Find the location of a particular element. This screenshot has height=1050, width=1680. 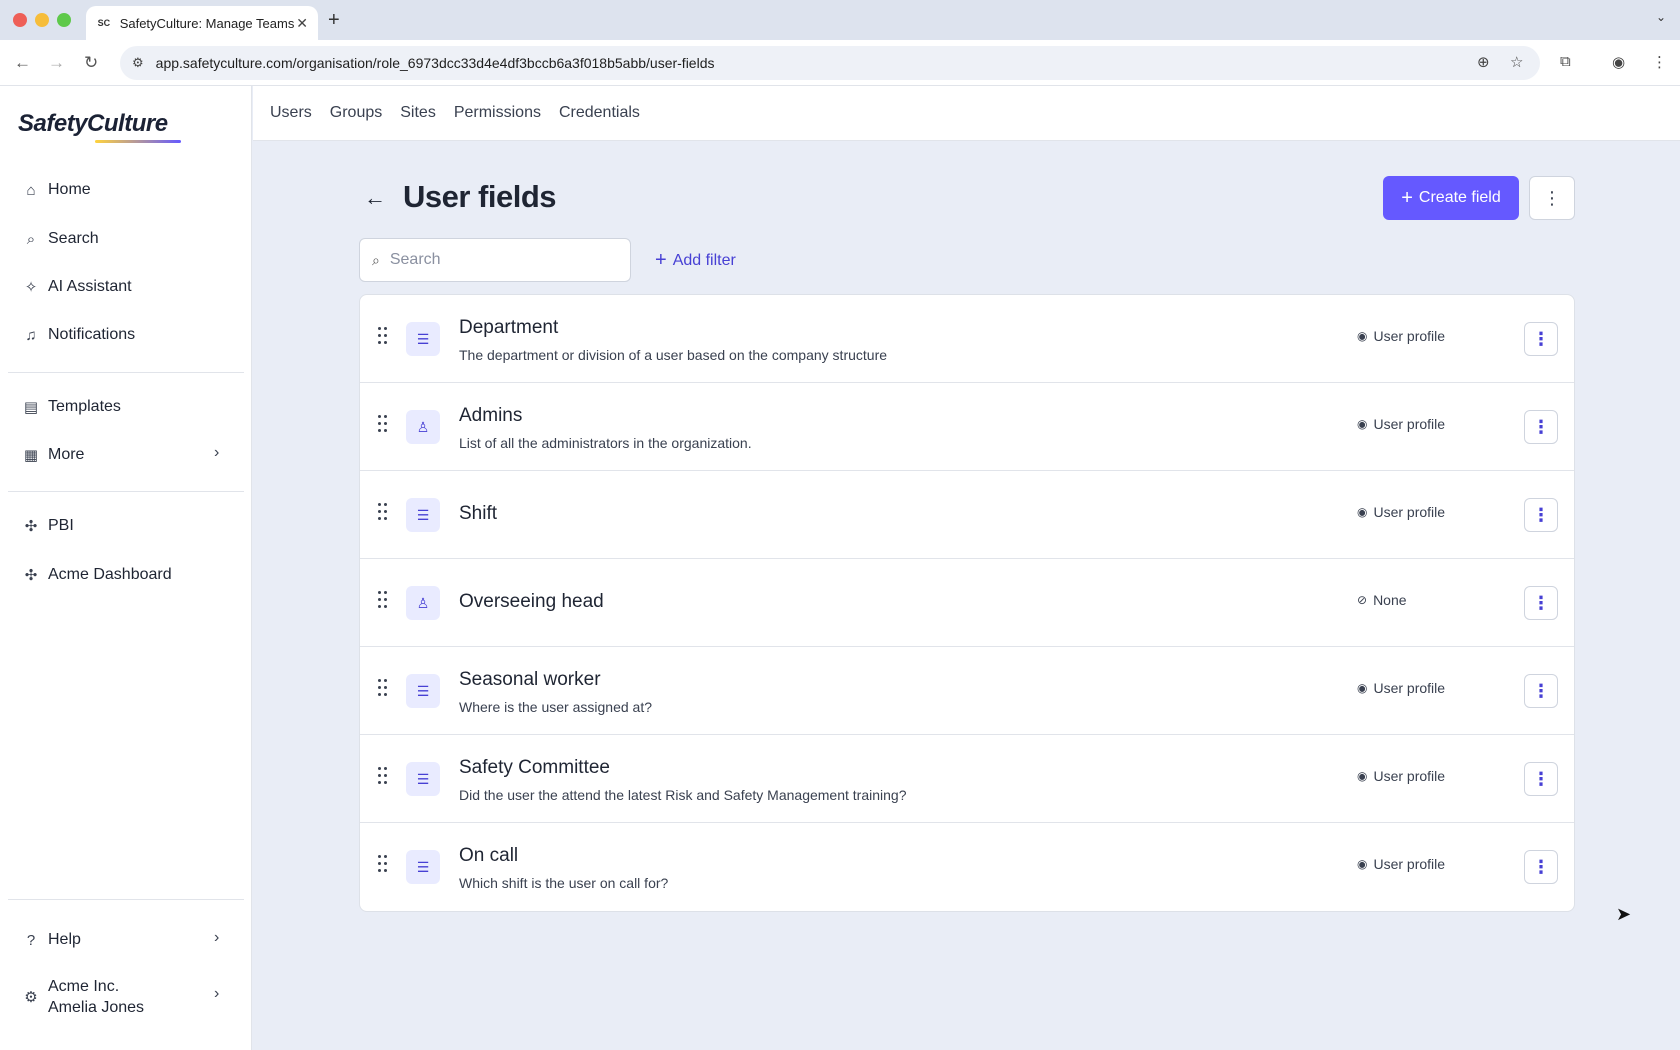

new-tab-icon: + is located at coordinates (334, 20).